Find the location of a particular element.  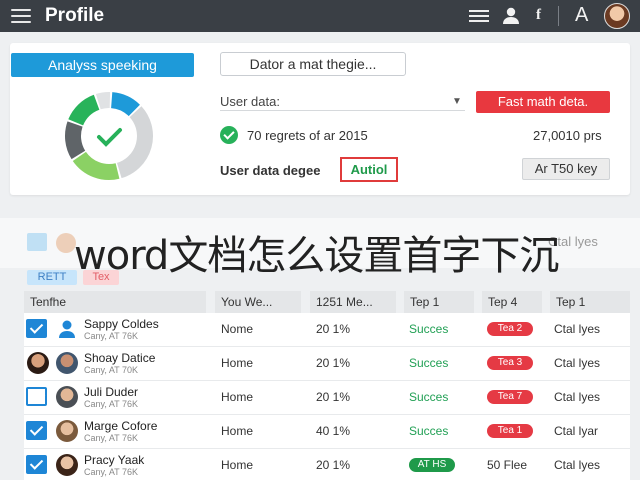

row-name: Juli Duder is located at coordinates (111, 392).